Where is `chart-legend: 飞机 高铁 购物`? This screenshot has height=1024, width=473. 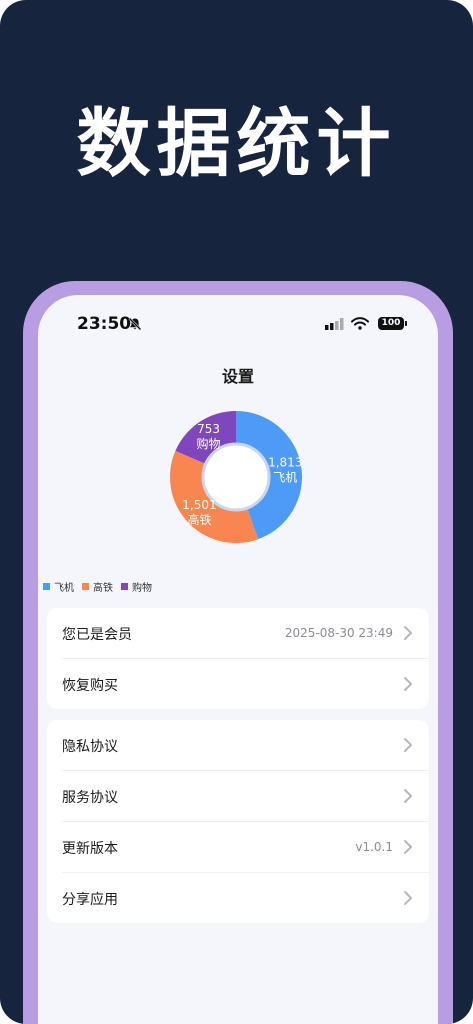
chart-legend: 飞机 高铁 购物 is located at coordinates (97, 586).